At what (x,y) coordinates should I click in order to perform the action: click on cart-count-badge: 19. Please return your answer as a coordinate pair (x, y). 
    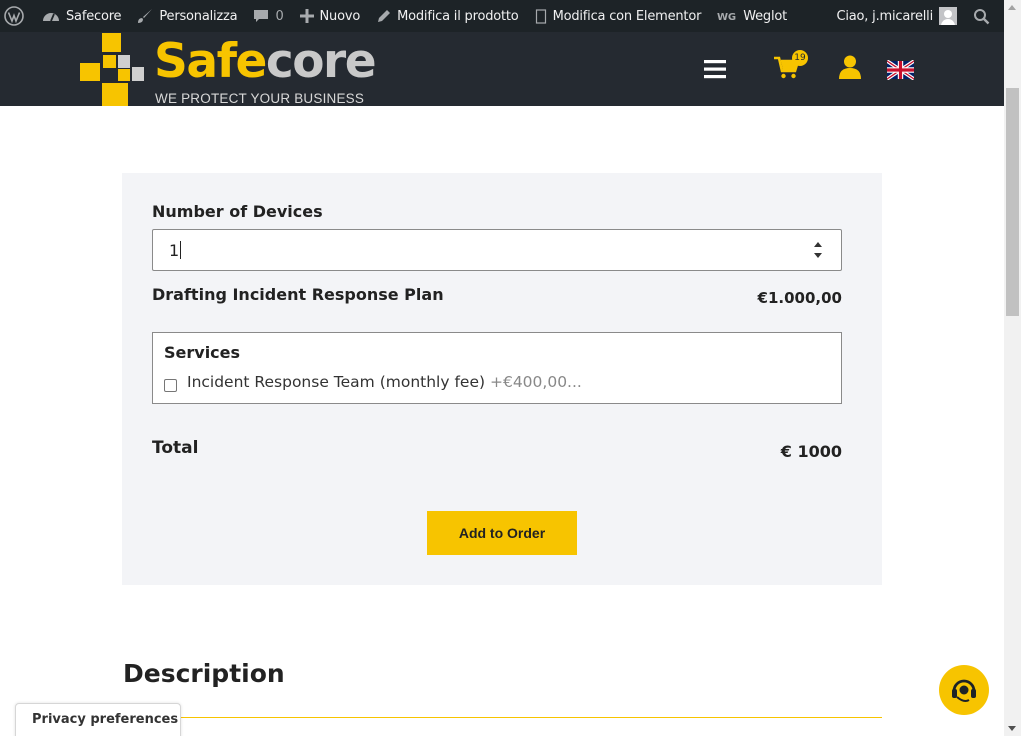
    Looking at the image, I should click on (800, 58).